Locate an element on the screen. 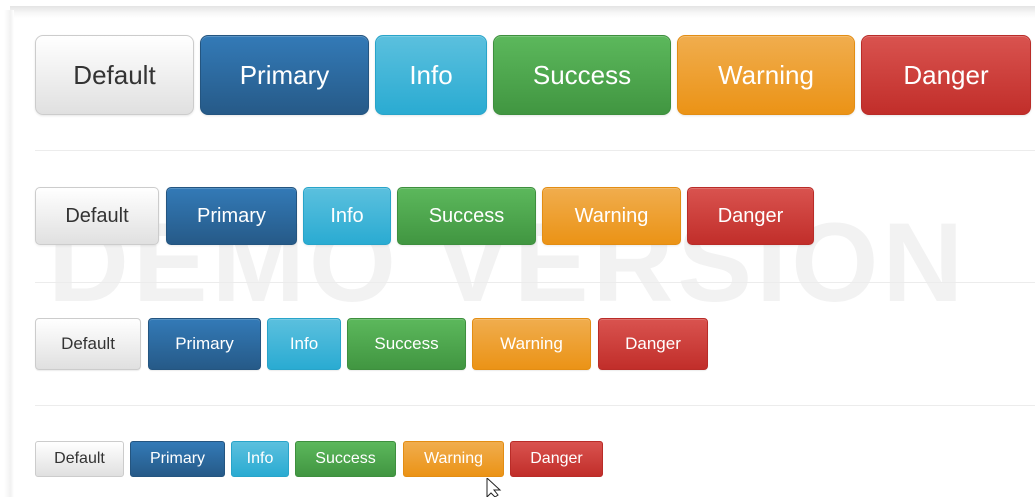 The image size is (1035, 497). success-button-medium: Success is located at coordinates (466, 216).